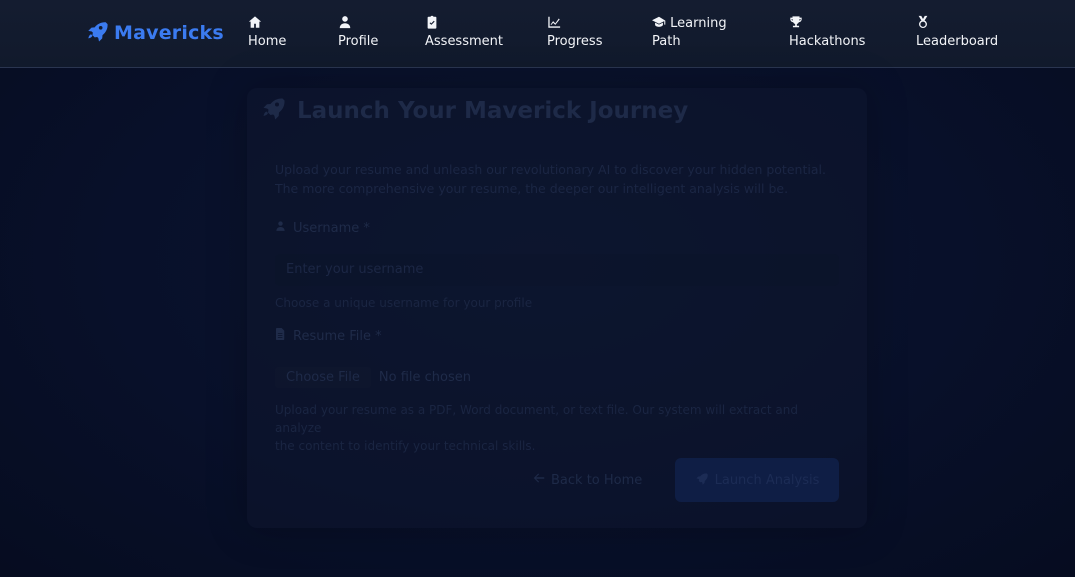 Image resolution: width=1075 pixels, height=577 pixels. What do you see at coordinates (267, 33) in the screenshot?
I see `nav-item-home: Home` at bounding box center [267, 33].